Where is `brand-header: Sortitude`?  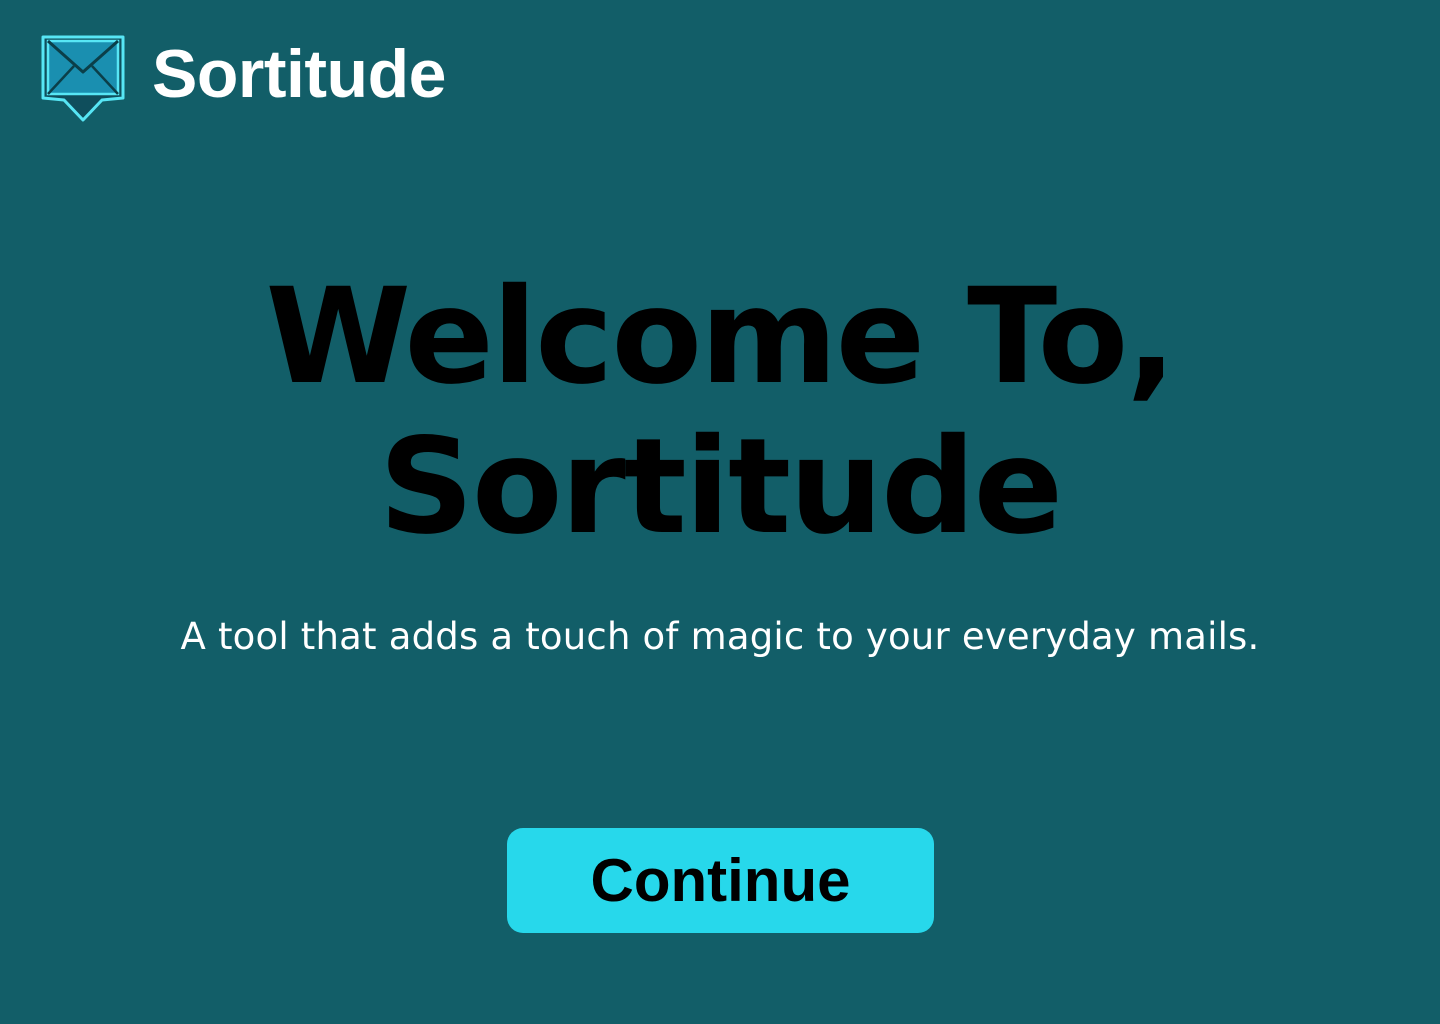
brand-header: Sortitude is located at coordinates (243, 79).